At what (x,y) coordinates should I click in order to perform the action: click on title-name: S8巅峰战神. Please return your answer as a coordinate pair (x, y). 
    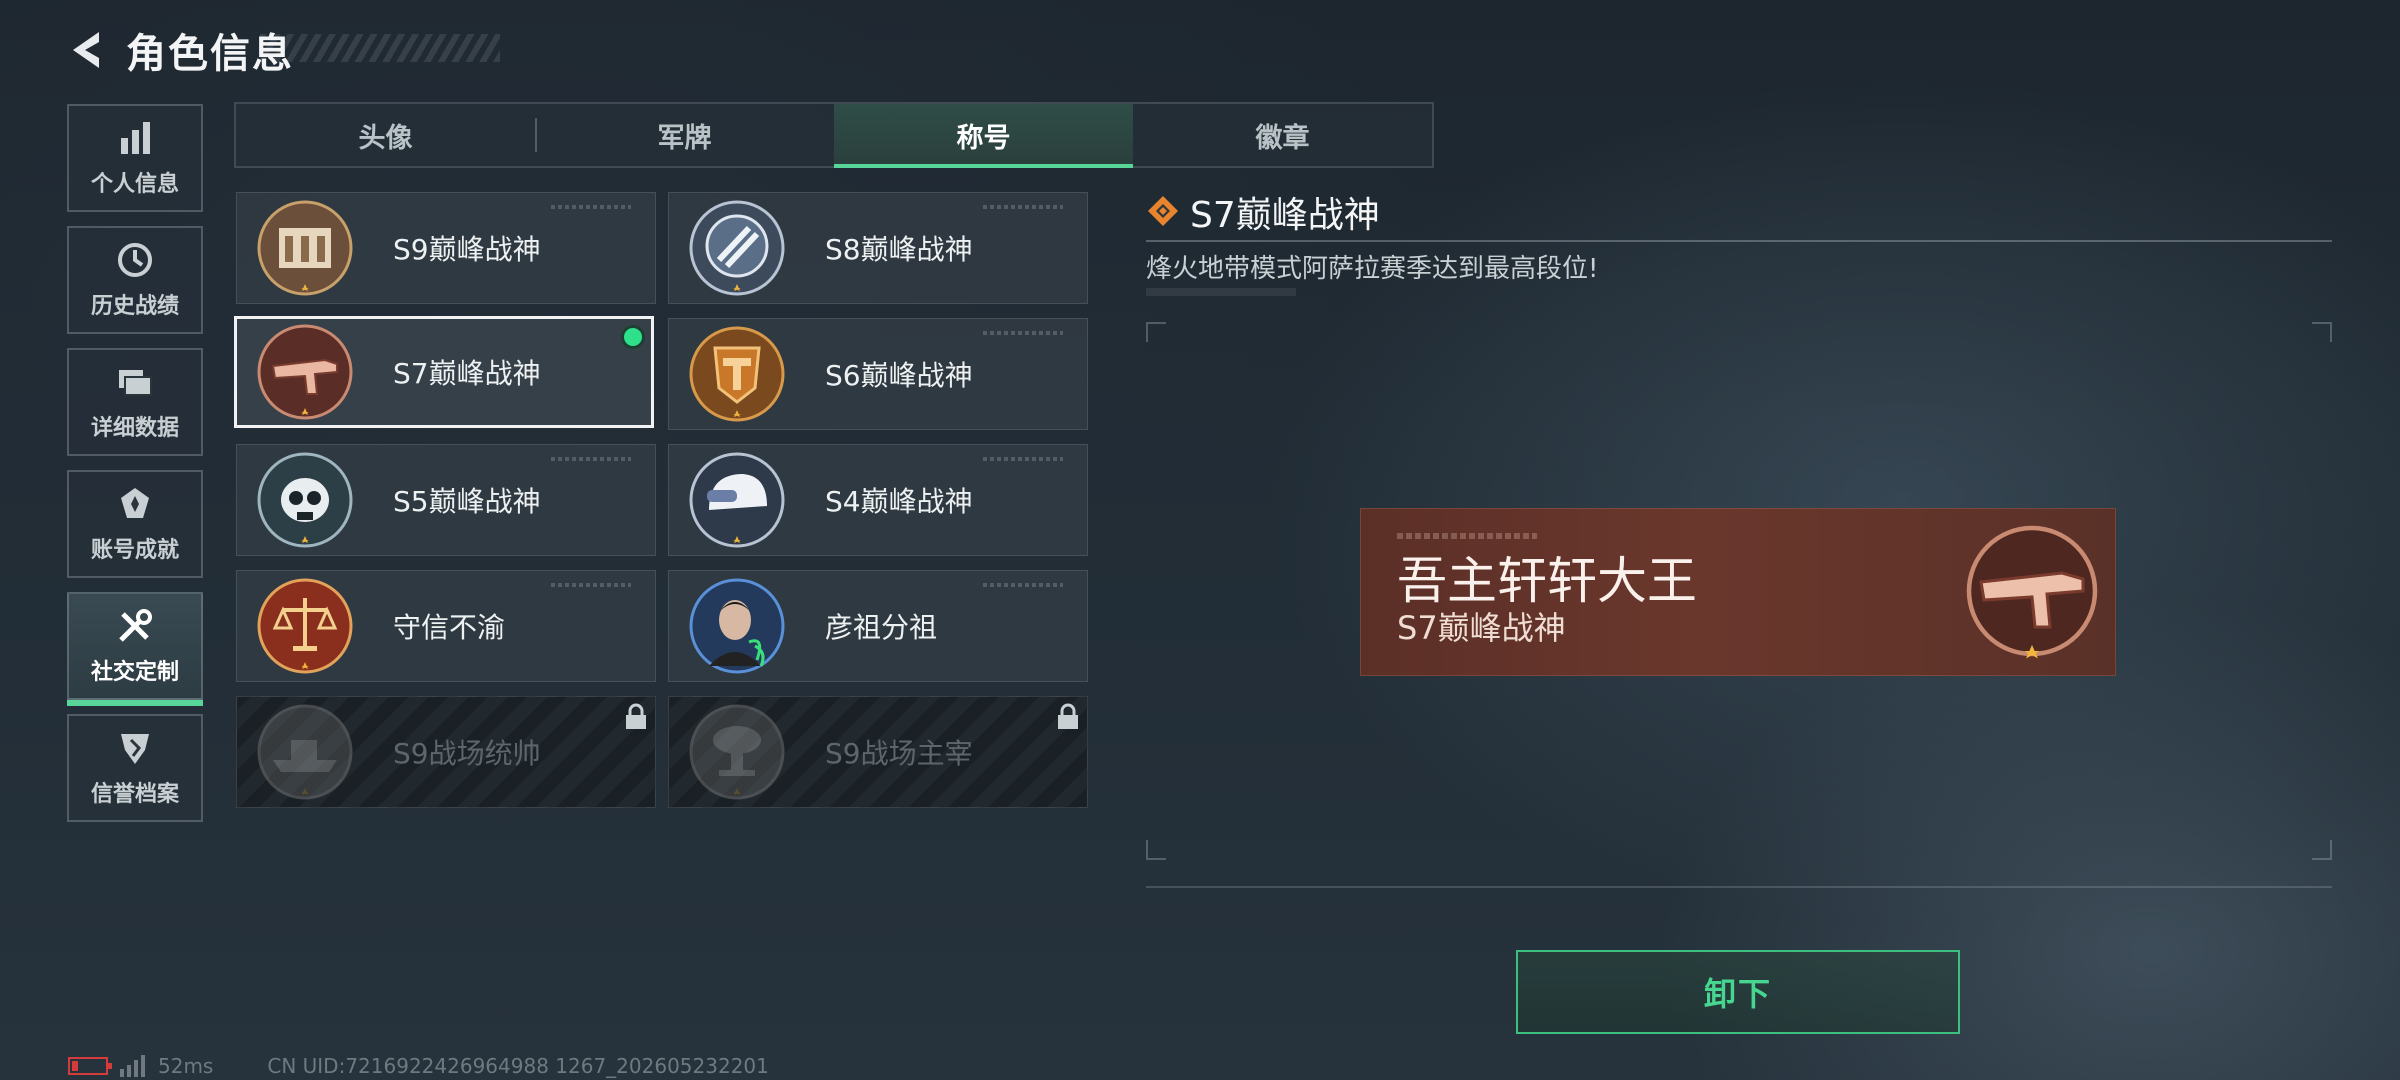
    Looking at the image, I should click on (899, 249).